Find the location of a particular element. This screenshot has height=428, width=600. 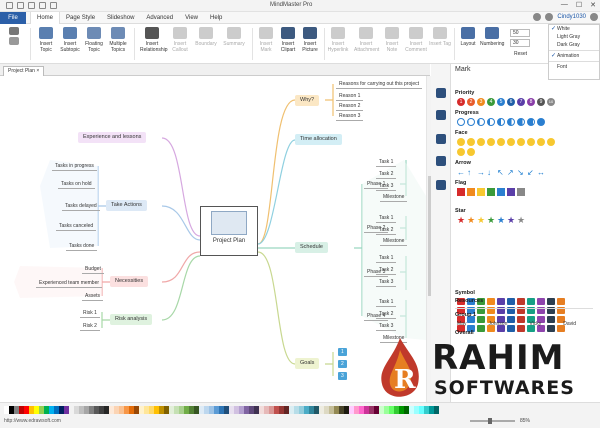

insert-picture-button: Insert Picture is located at coordinates (310, 45).